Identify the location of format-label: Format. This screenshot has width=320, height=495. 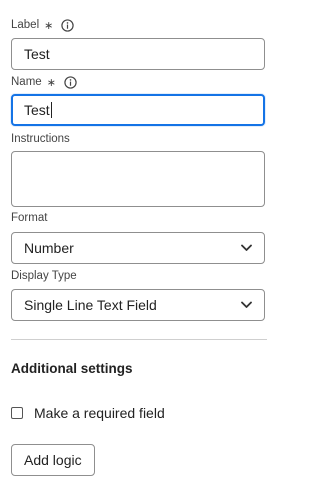
(29, 218).